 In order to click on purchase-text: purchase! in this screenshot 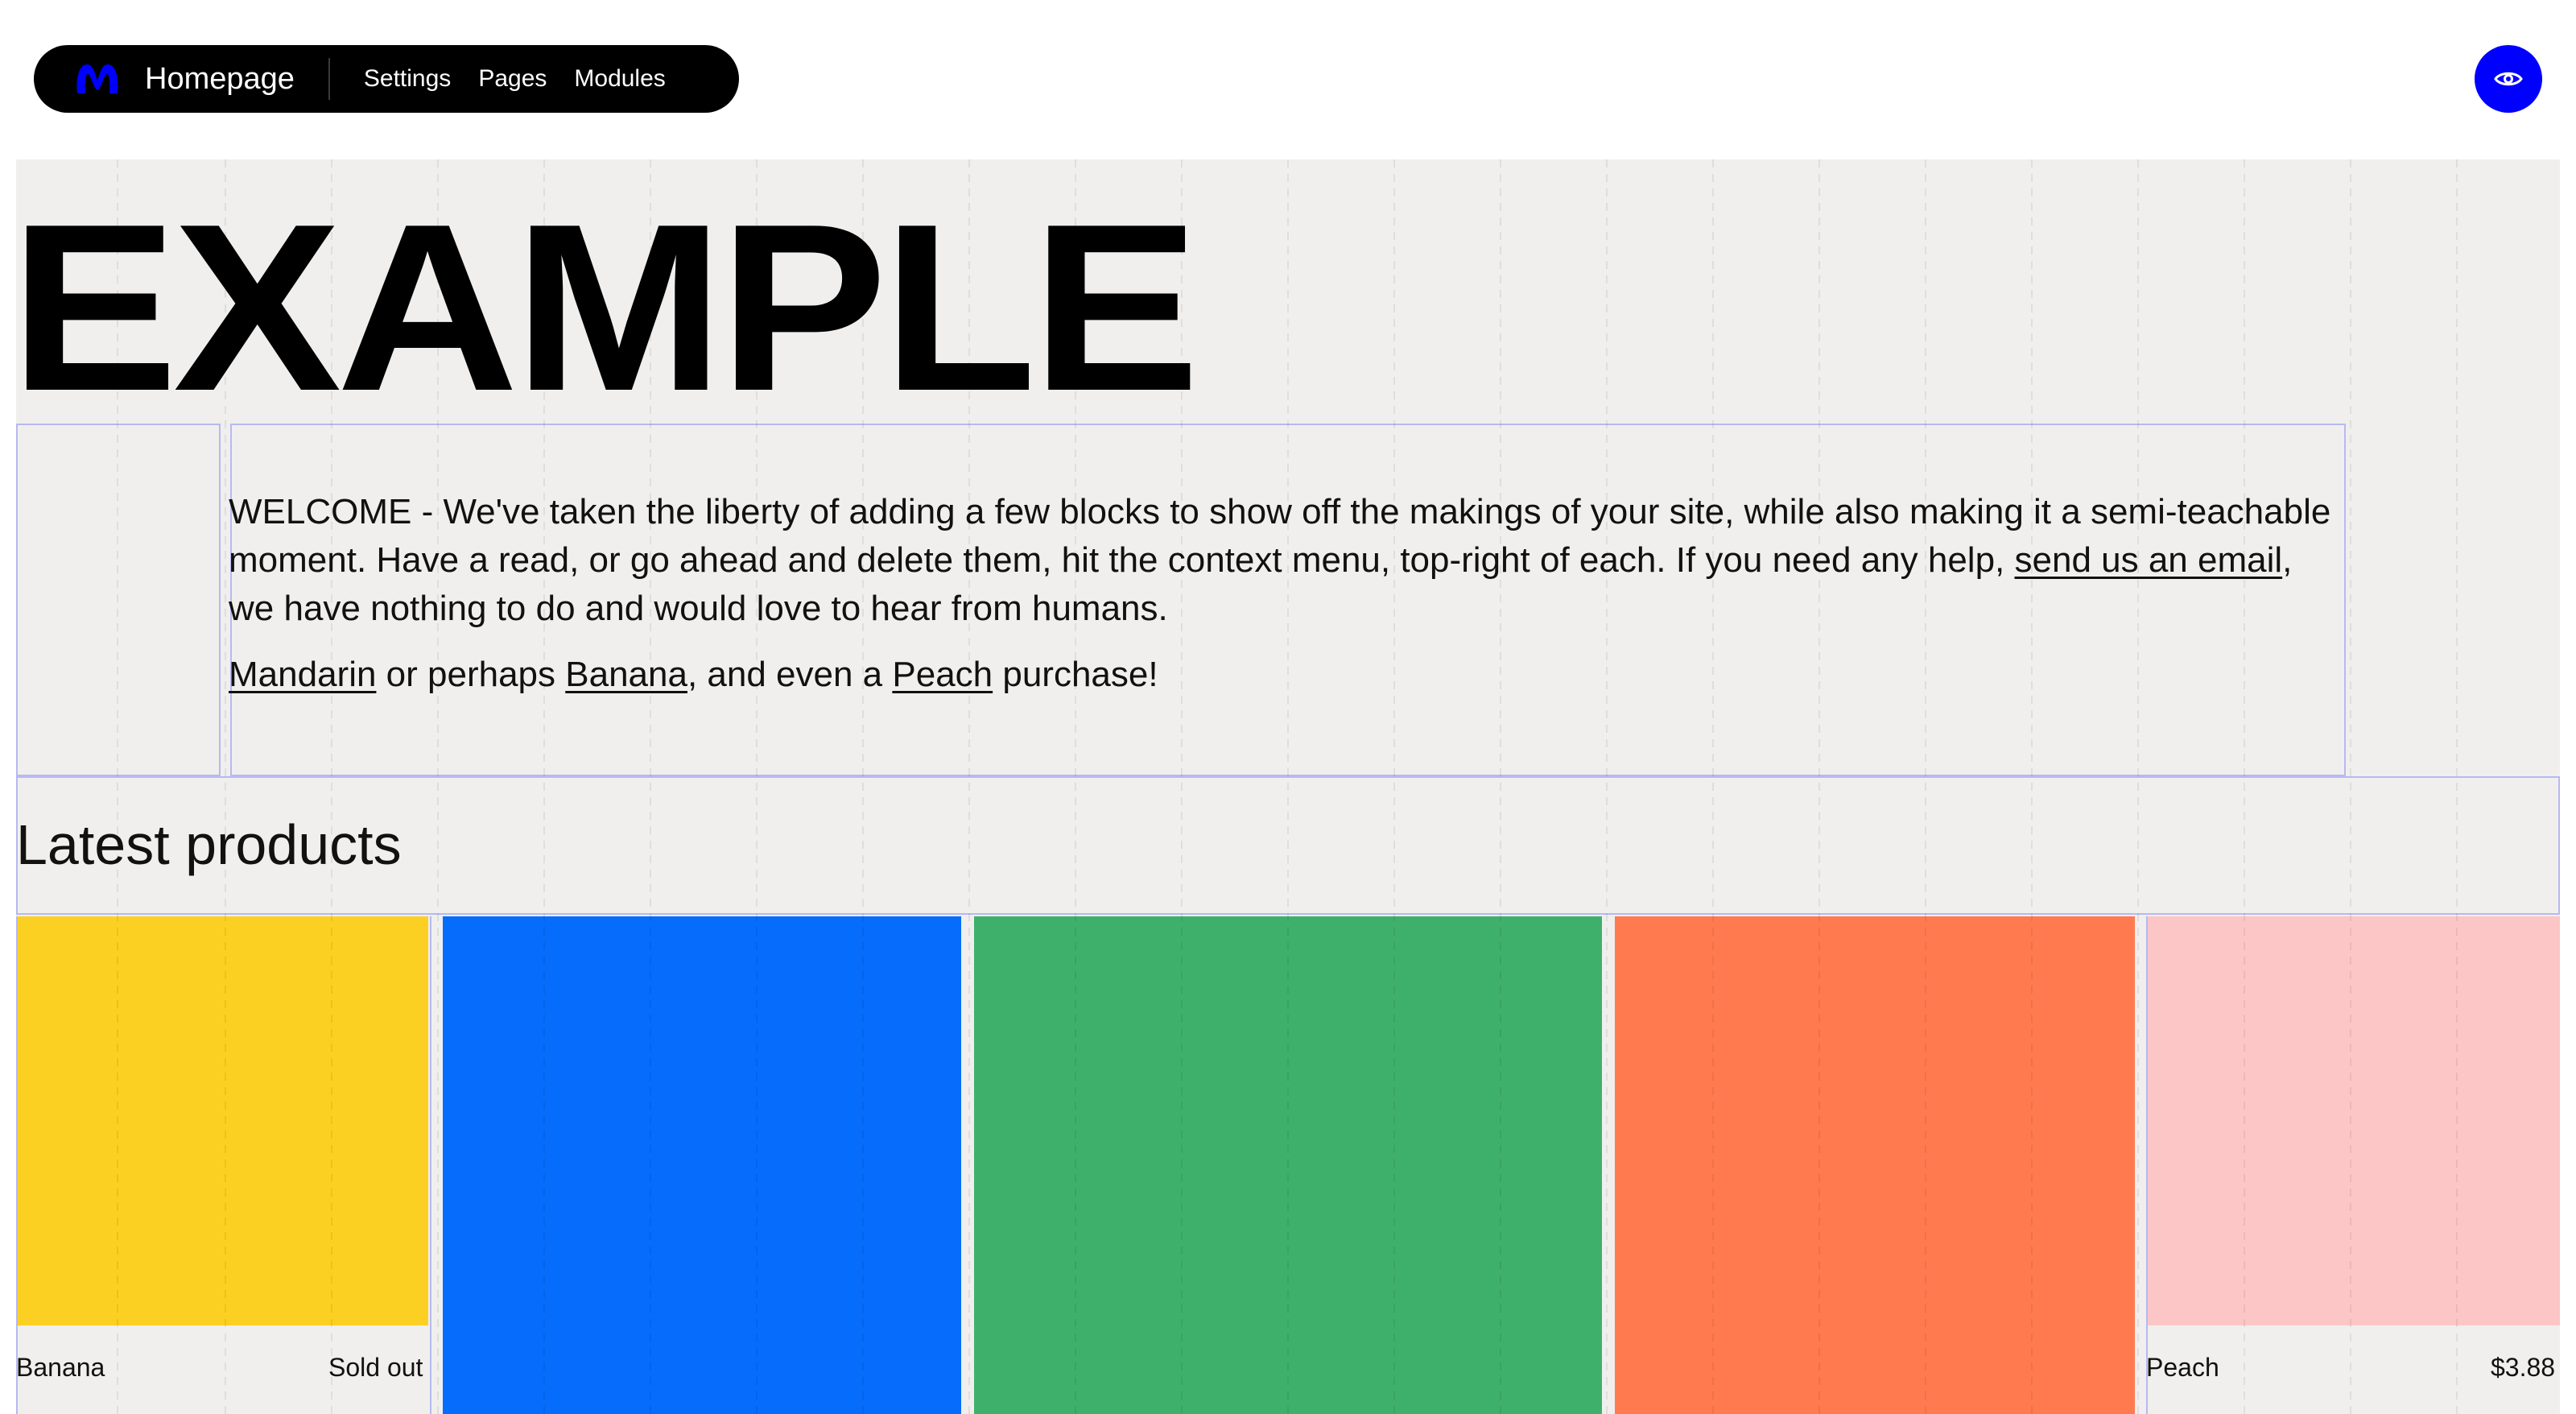, I will do `click(1075, 674)`.